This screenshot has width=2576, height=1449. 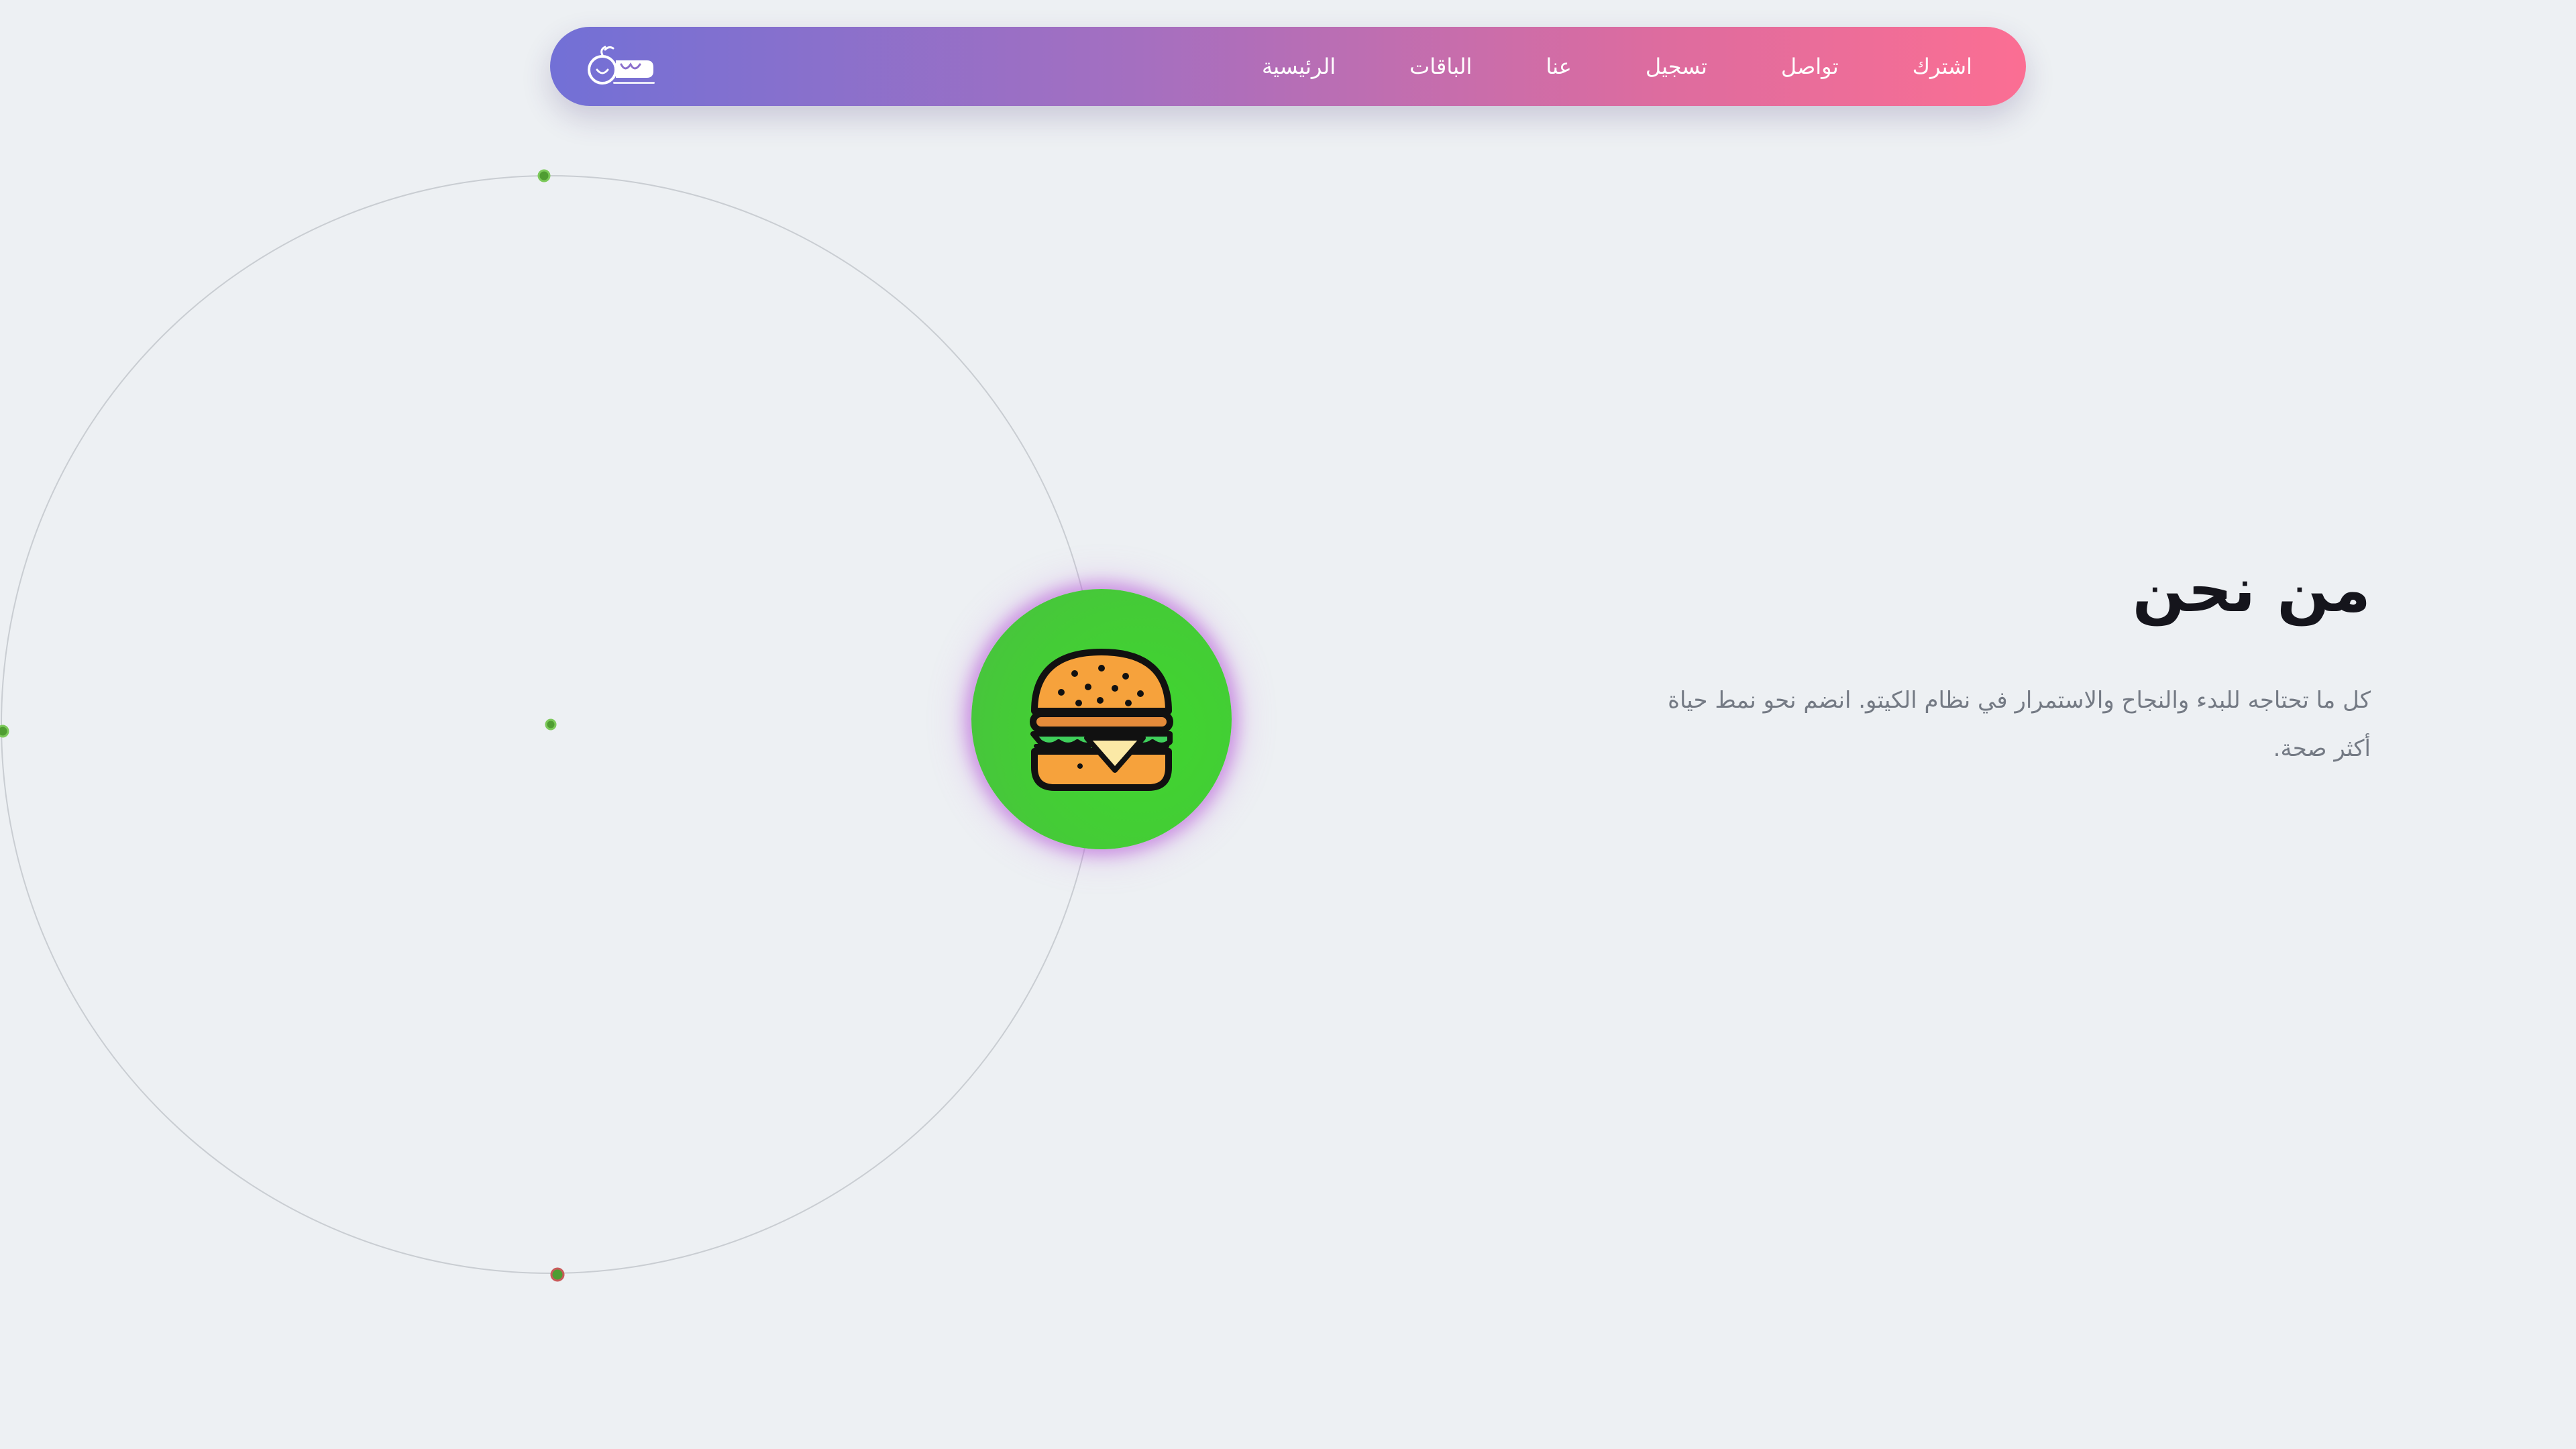 I want to click on burger-badge, so click(x=1101, y=719).